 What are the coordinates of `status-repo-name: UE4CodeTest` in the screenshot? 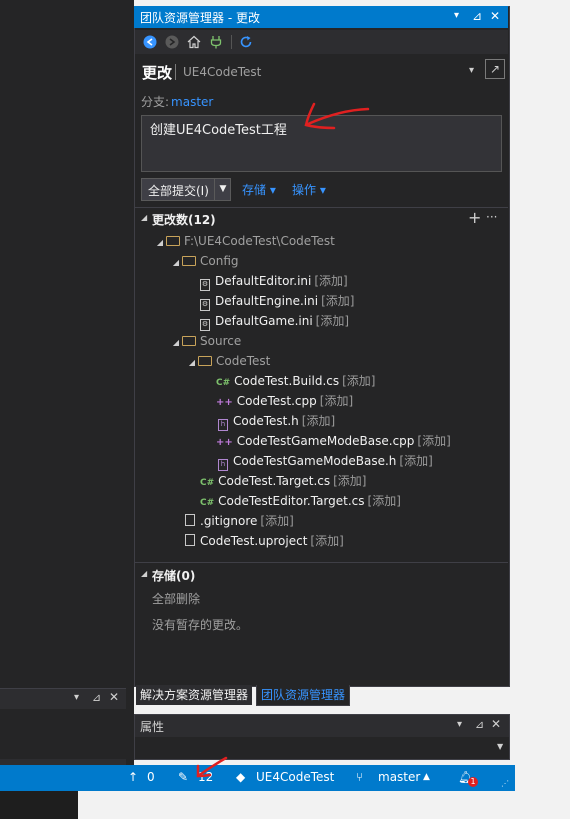 It's located at (295, 777).